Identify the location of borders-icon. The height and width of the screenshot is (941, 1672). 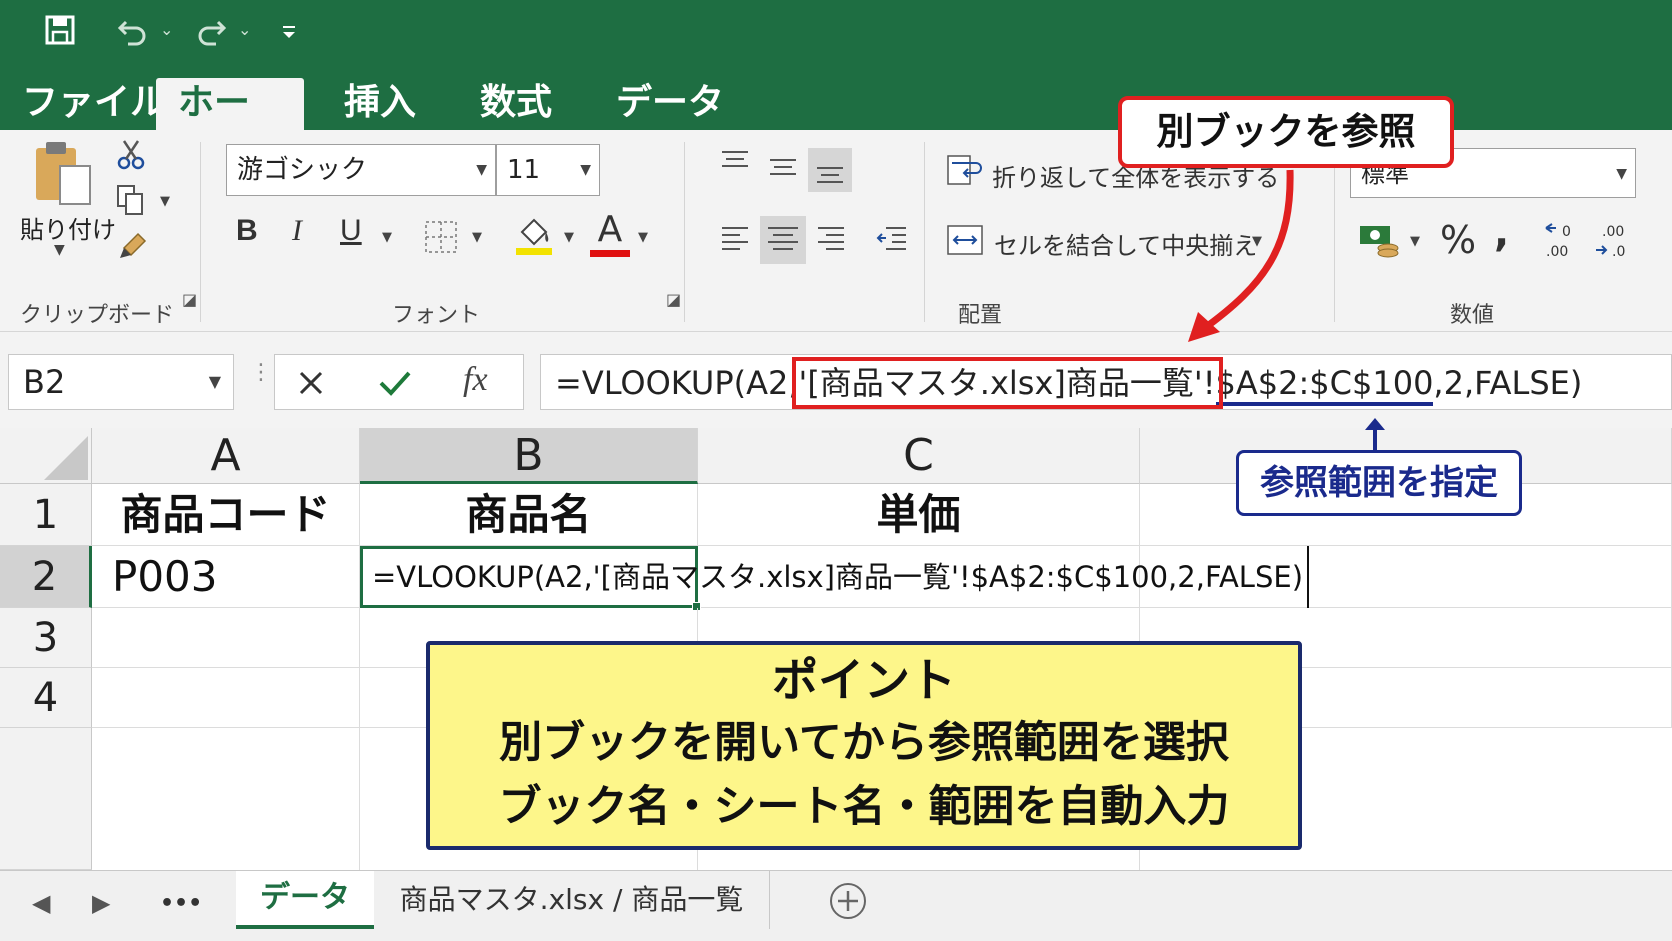
(441, 237).